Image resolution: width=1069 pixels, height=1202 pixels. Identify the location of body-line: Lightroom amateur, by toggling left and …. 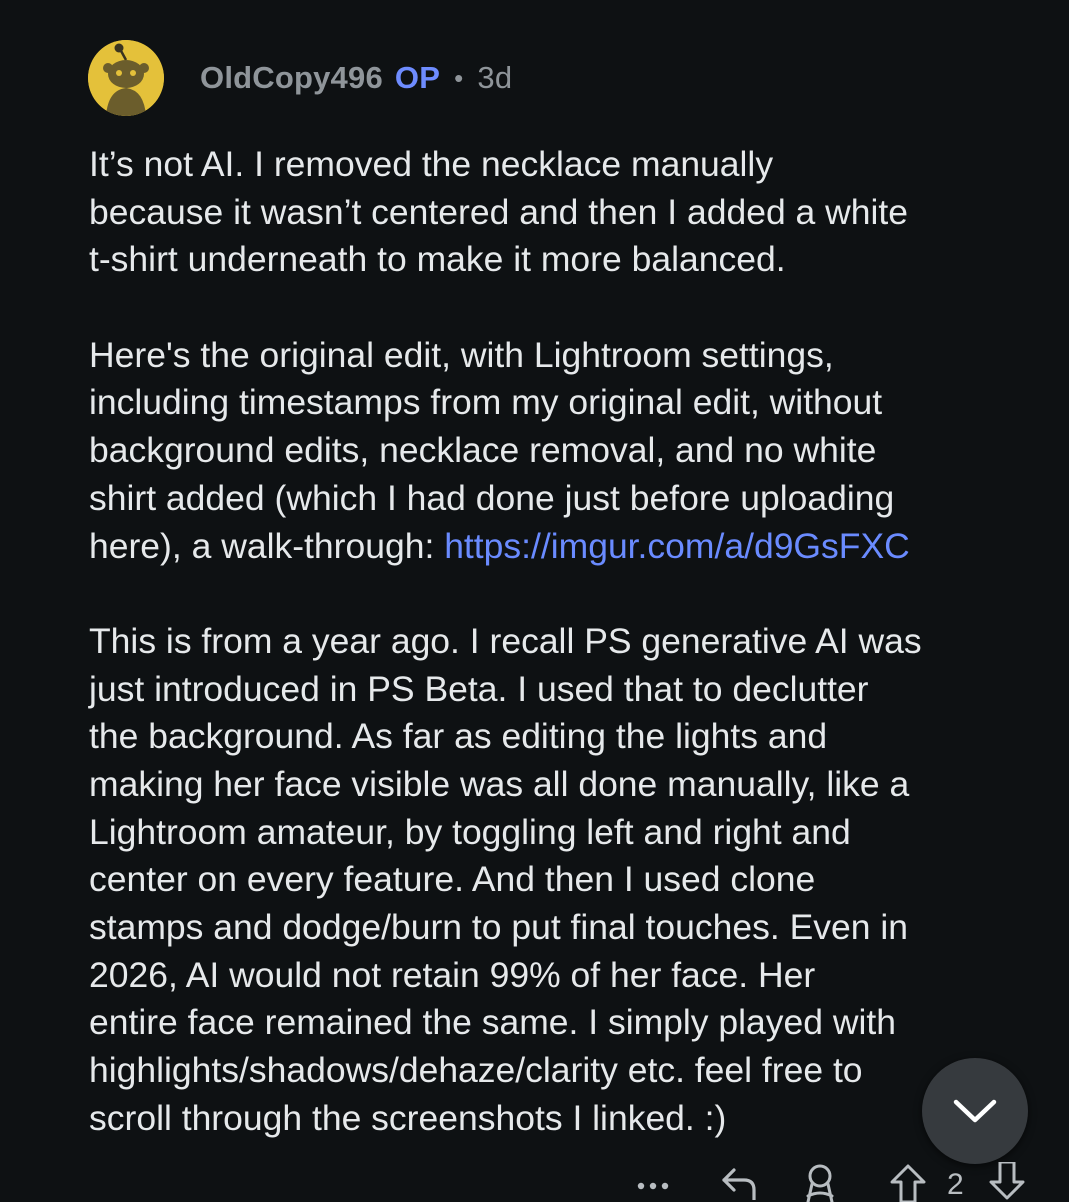
(470, 831).